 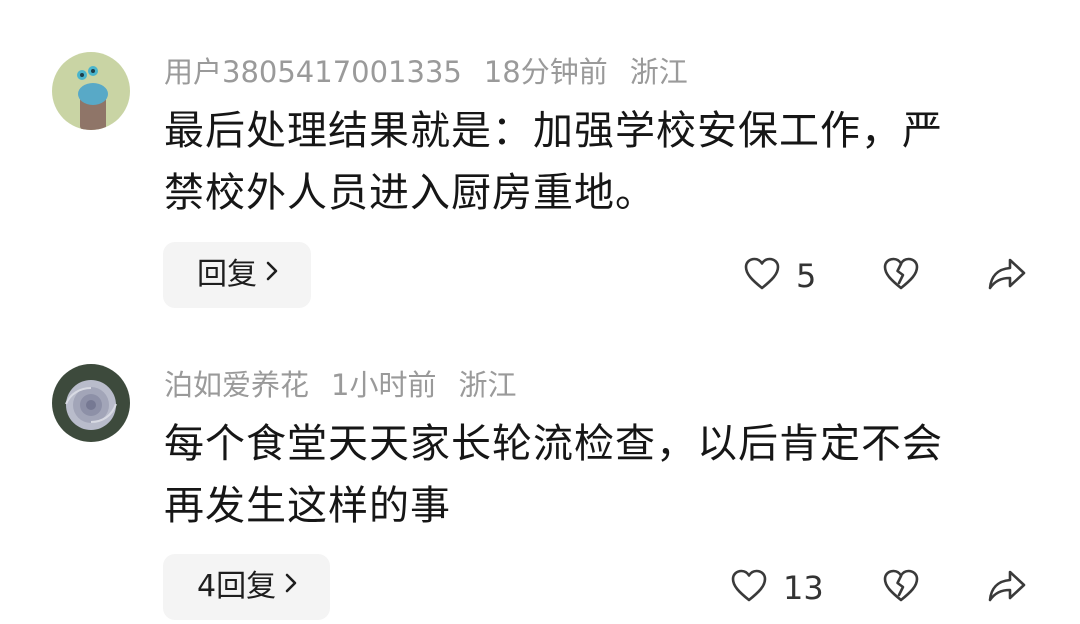 What do you see at coordinates (384, 385) in the screenshot?
I see `timestamp: 1小时前` at bounding box center [384, 385].